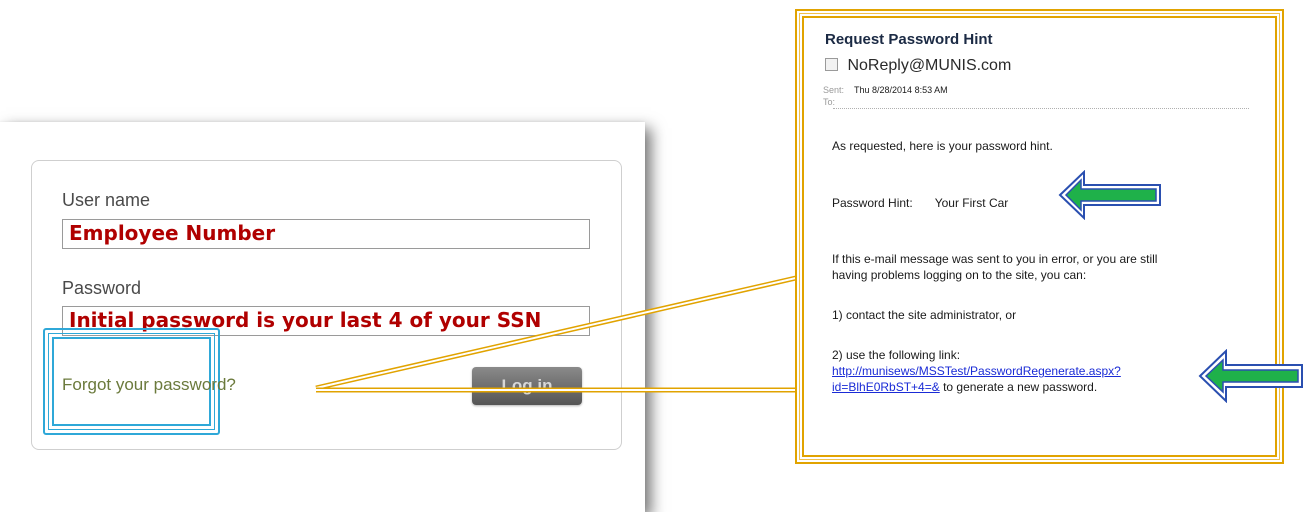  Describe the element at coordinates (1041, 108) in the screenshot. I see `header-divider` at that location.